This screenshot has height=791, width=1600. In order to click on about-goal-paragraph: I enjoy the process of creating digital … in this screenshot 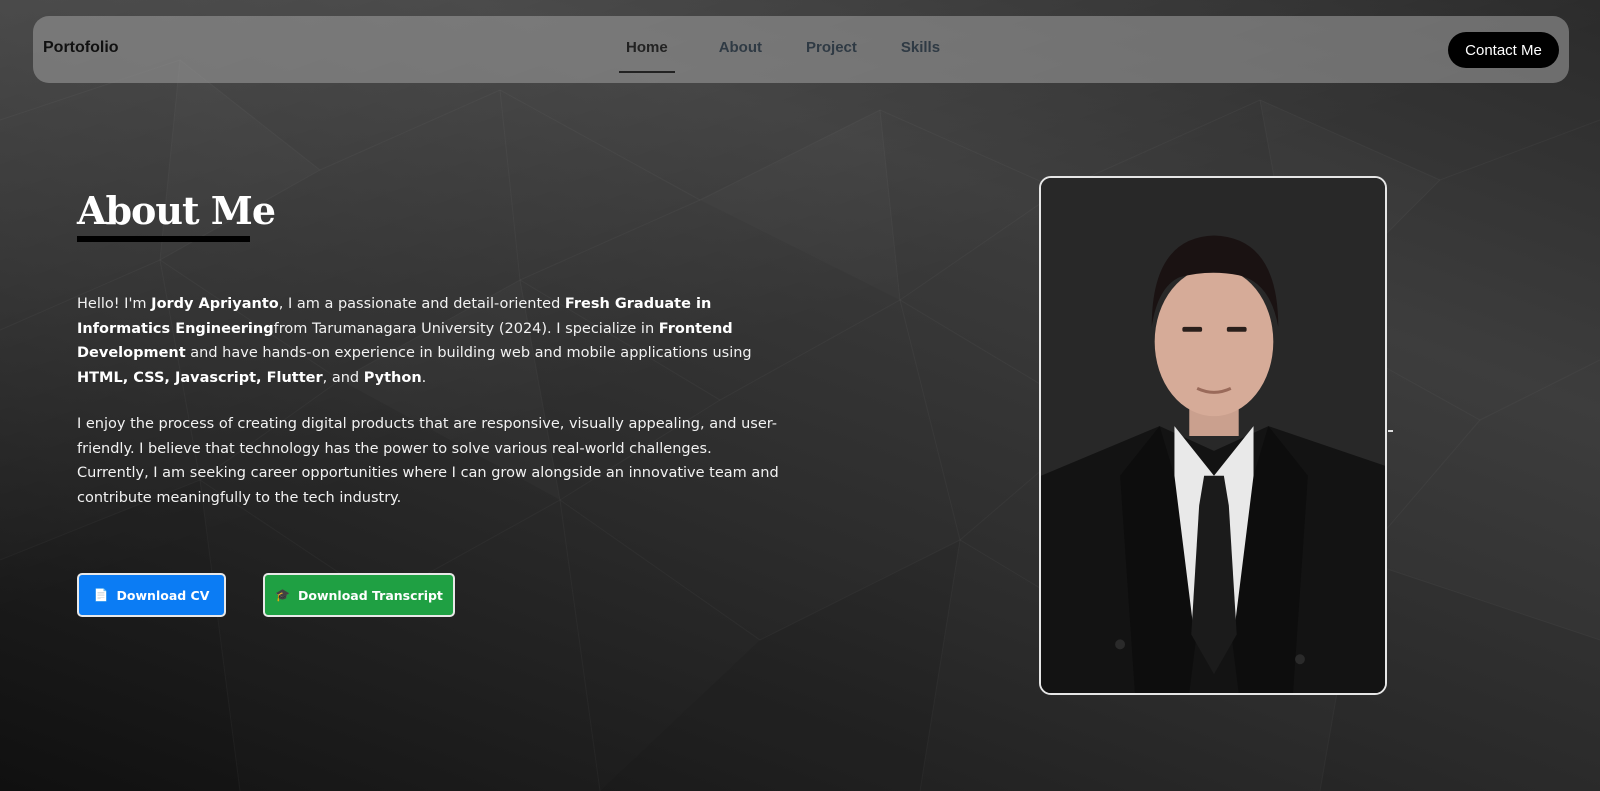, I will do `click(428, 461)`.